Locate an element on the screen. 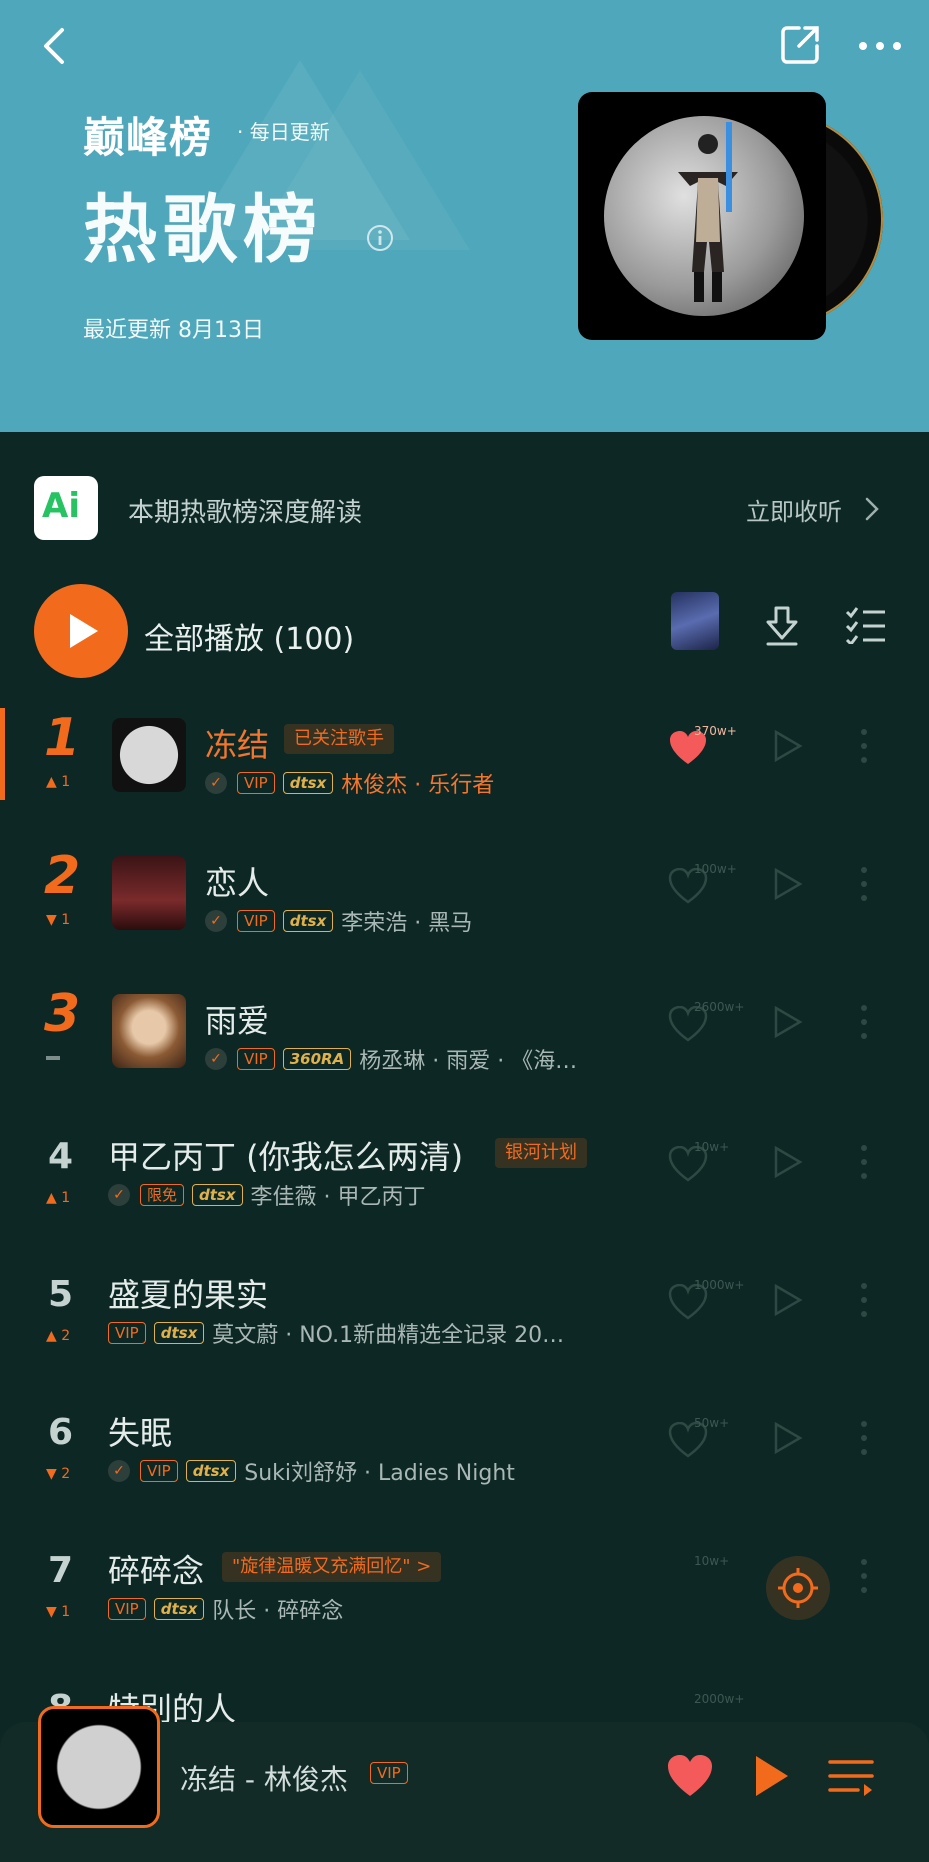 The height and width of the screenshot is (1862, 929). like-count: 2600w+ is located at coordinates (719, 1007).